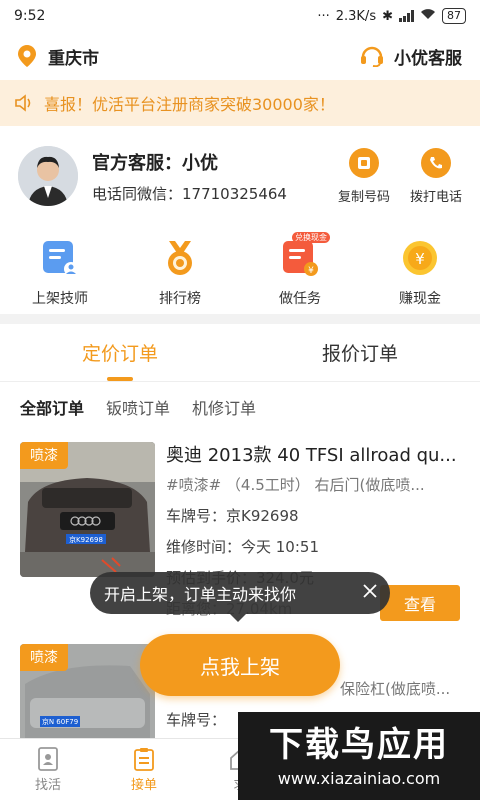 The height and width of the screenshot is (800, 480). What do you see at coordinates (240, 319) in the screenshot?
I see `section-divider` at bounding box center [240, 319].